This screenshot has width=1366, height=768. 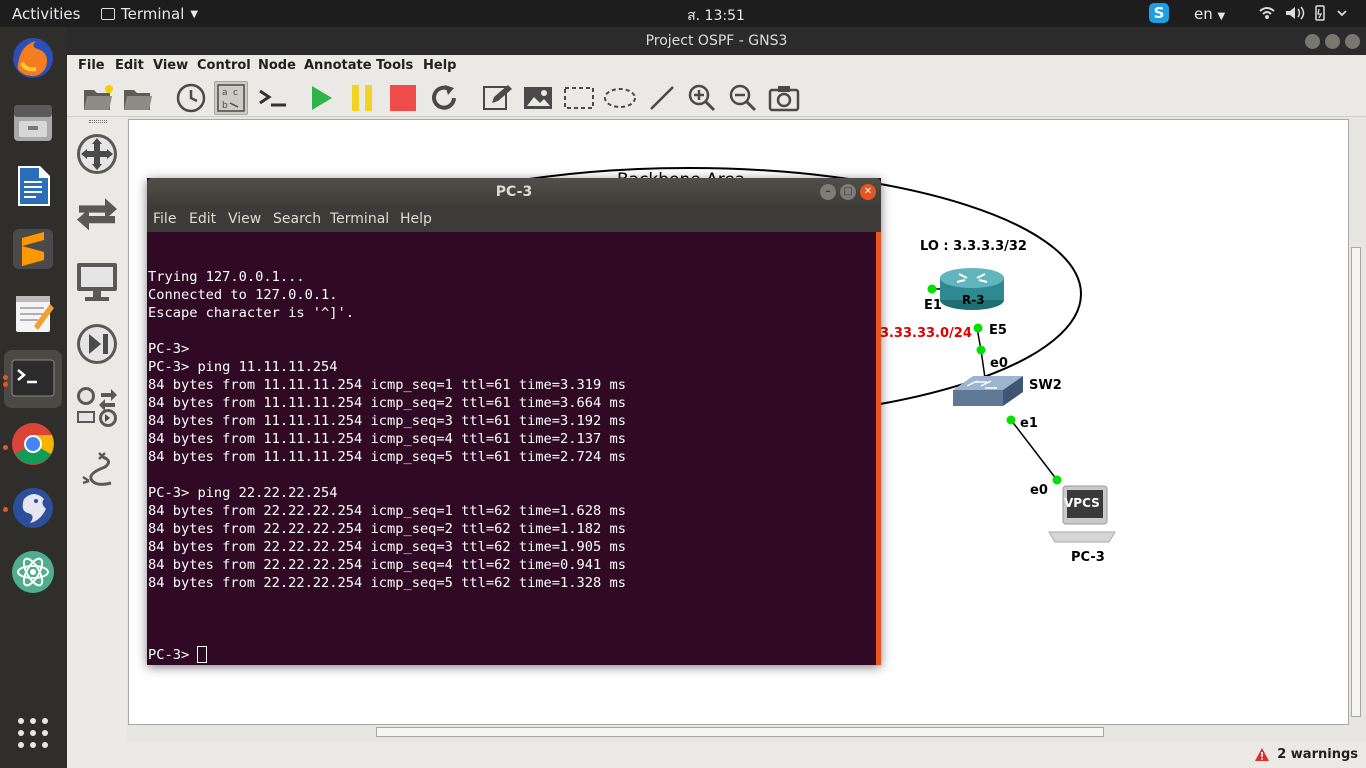 I want to click on switches-category-icon, so click(x=97, y=217).